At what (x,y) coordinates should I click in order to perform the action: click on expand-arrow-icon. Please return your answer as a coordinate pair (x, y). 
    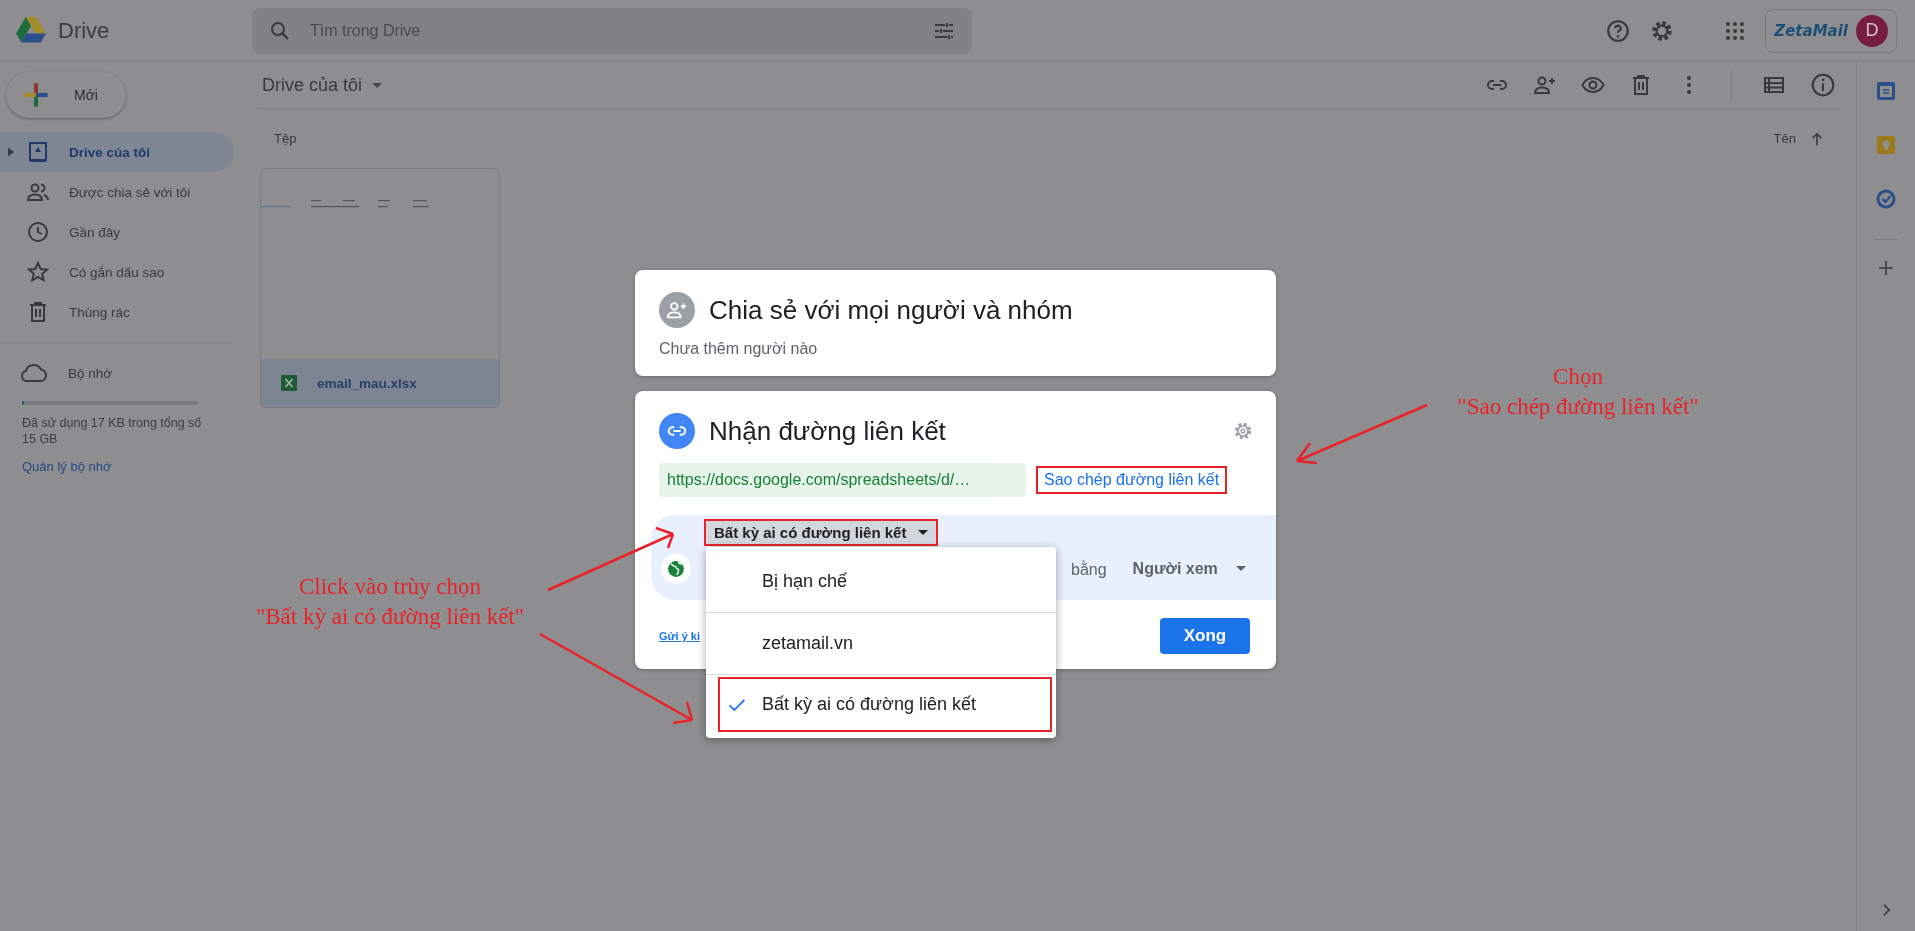
    Looking at the image, I should click on (11, 152).